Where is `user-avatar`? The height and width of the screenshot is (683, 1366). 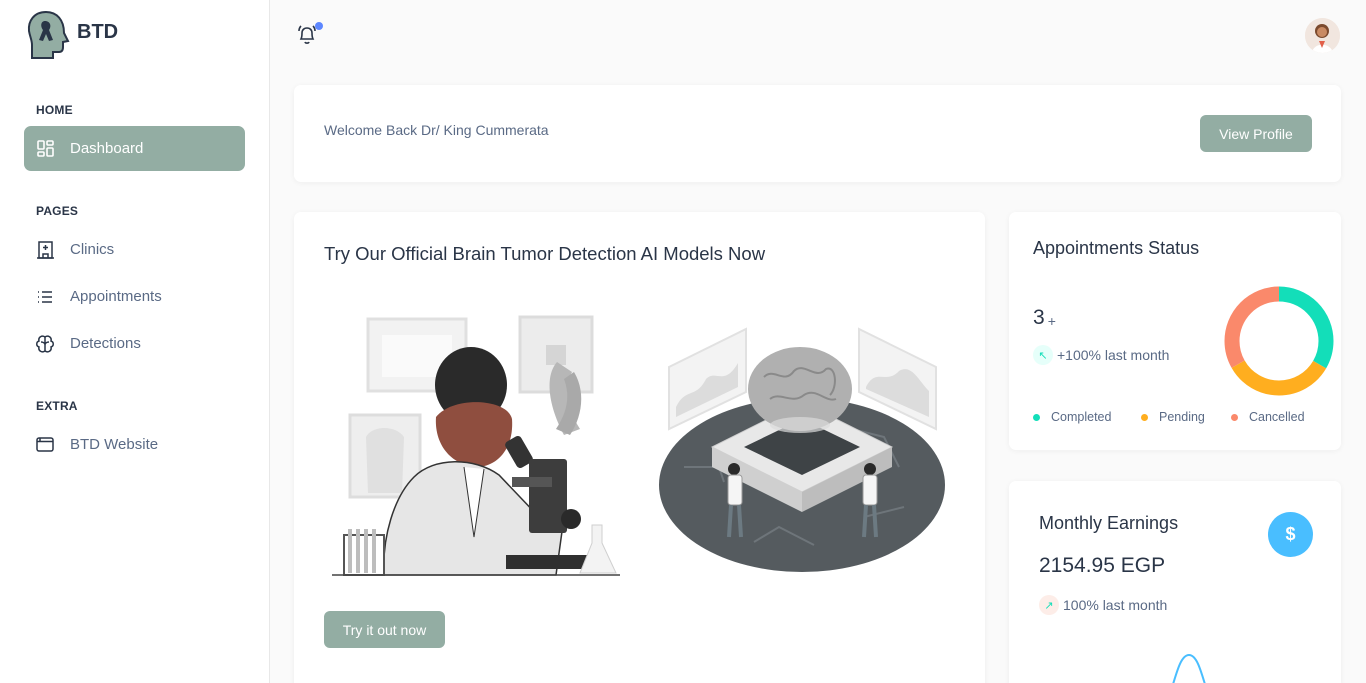
user-avatar is located at coordinates (1322, 35).